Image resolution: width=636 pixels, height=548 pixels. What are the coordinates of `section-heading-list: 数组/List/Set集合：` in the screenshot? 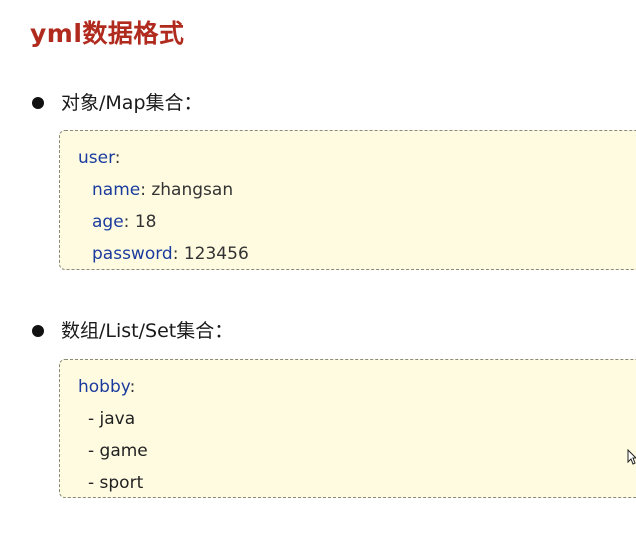 It's located at (132, 331).